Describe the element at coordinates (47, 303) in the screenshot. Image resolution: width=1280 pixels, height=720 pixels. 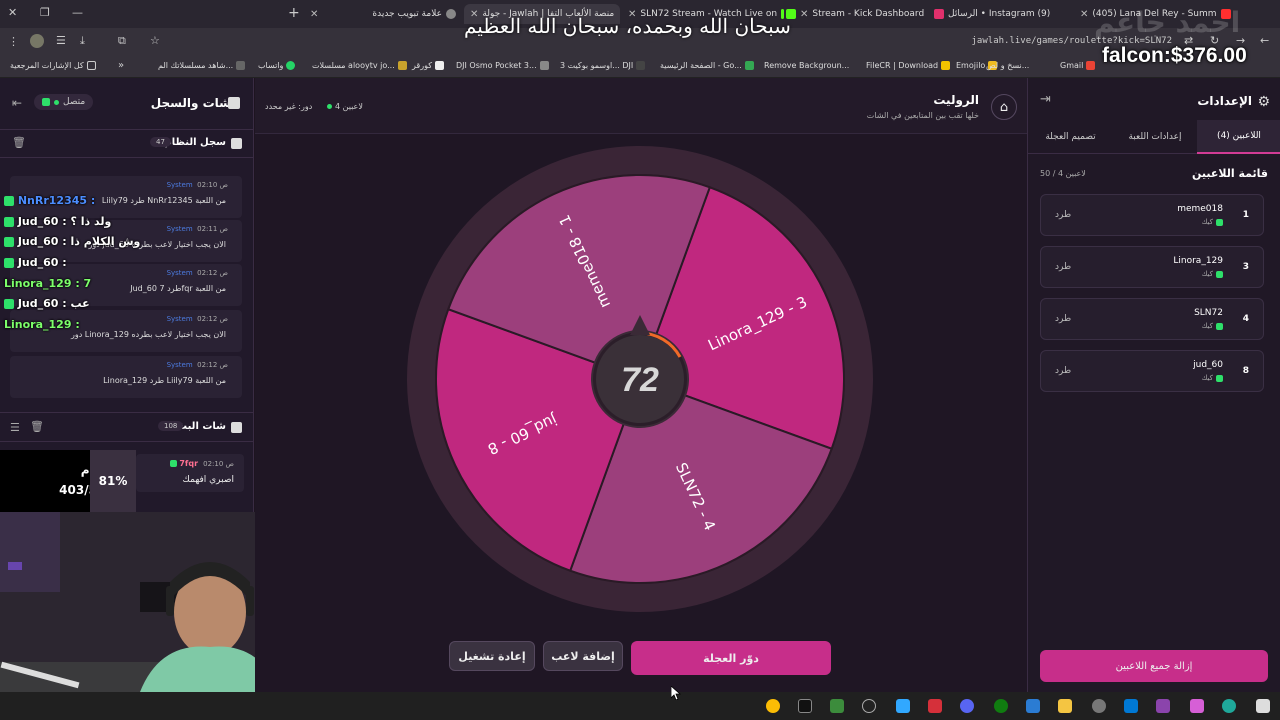
I see `overlay-chat-line: Jud_60 : عب` at that location.